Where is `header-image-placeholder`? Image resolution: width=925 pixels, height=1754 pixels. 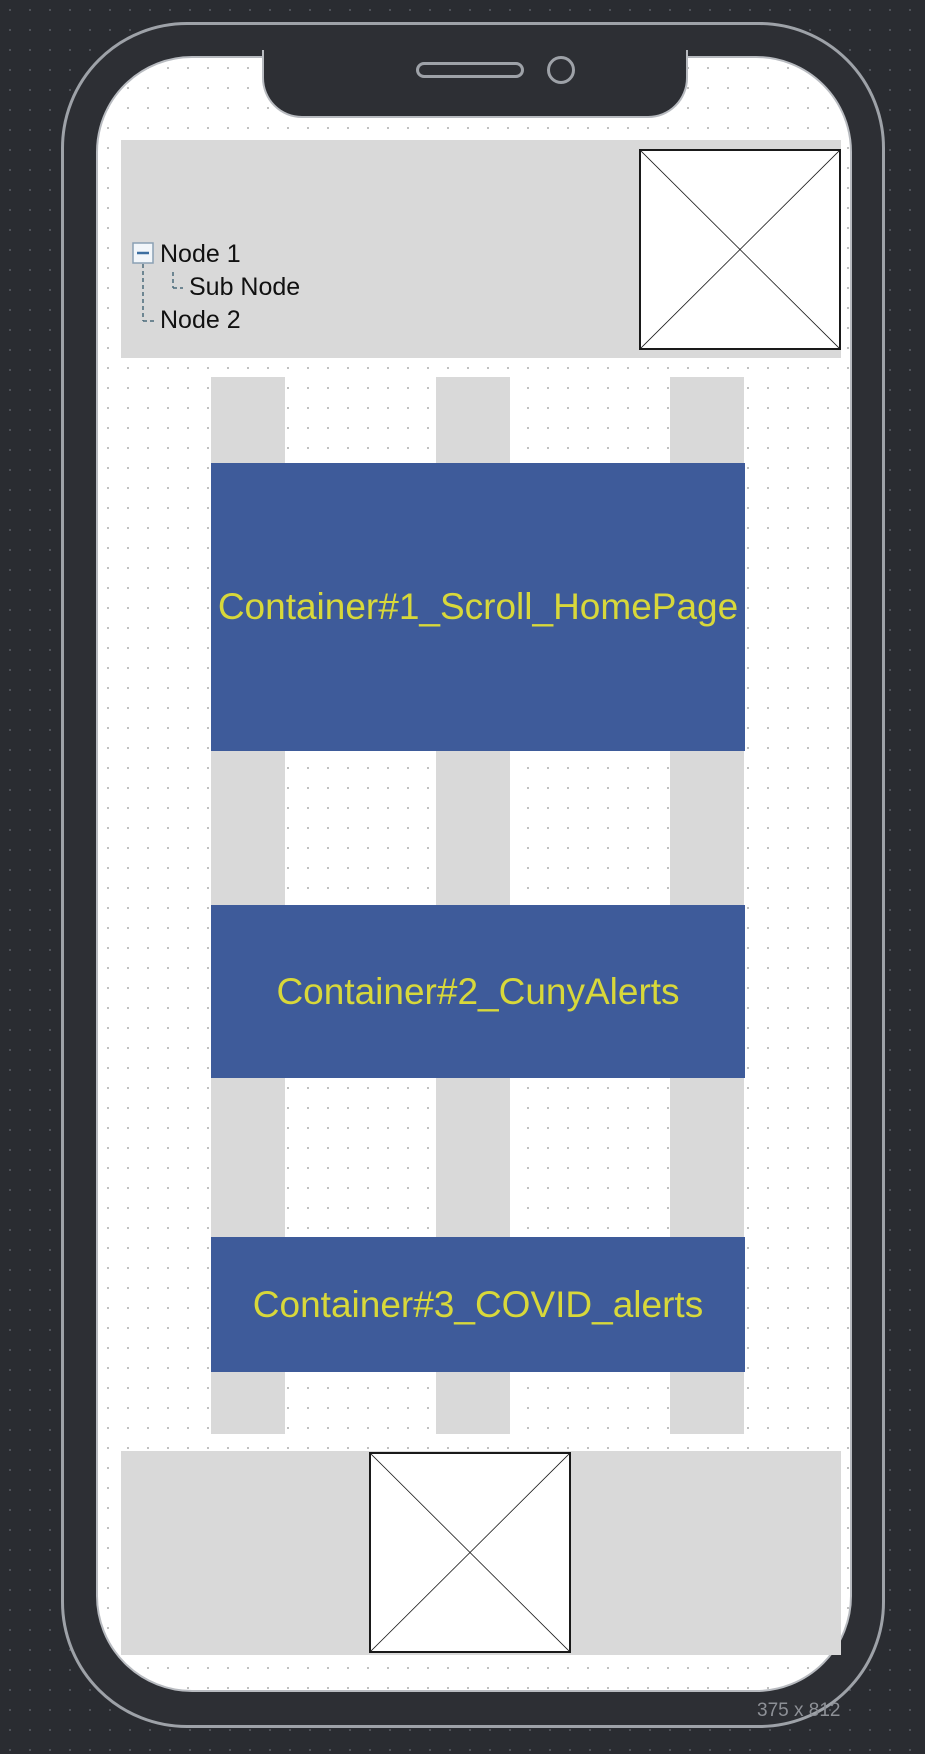
header-image-placeholder is located at coordinates (740, 249).